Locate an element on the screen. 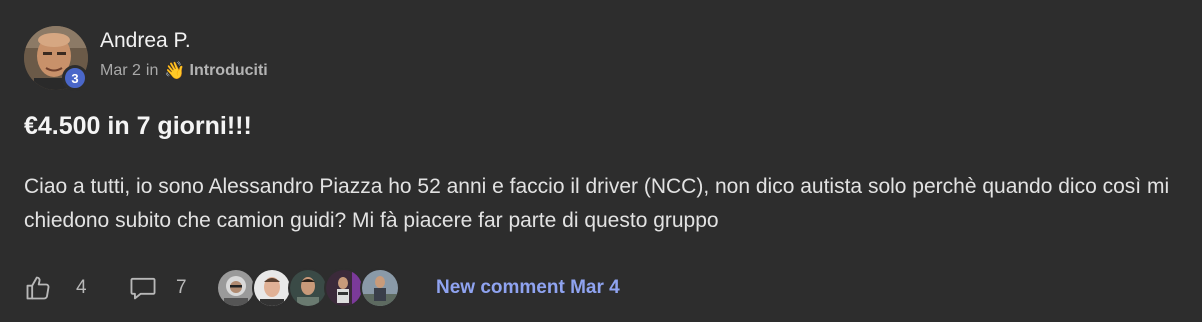 This screenshot has height=322, width=1202. post-footer: 4 7 New comment Mar 4 is located at coordinates (322, 288).